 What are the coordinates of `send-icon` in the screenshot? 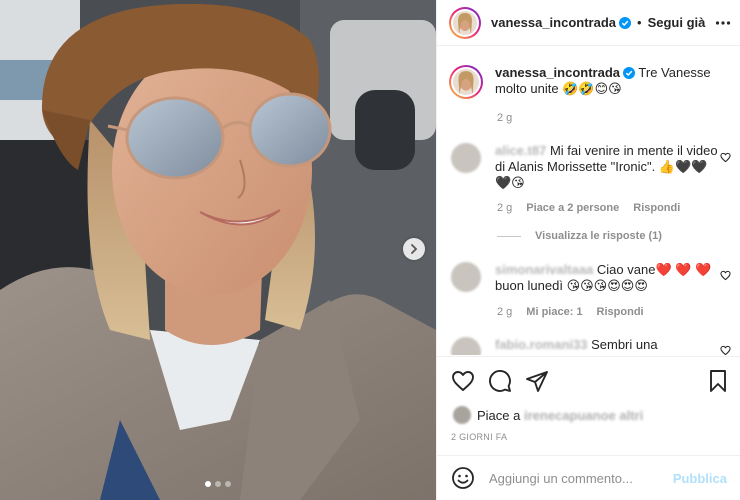 It's located at (537, 381).